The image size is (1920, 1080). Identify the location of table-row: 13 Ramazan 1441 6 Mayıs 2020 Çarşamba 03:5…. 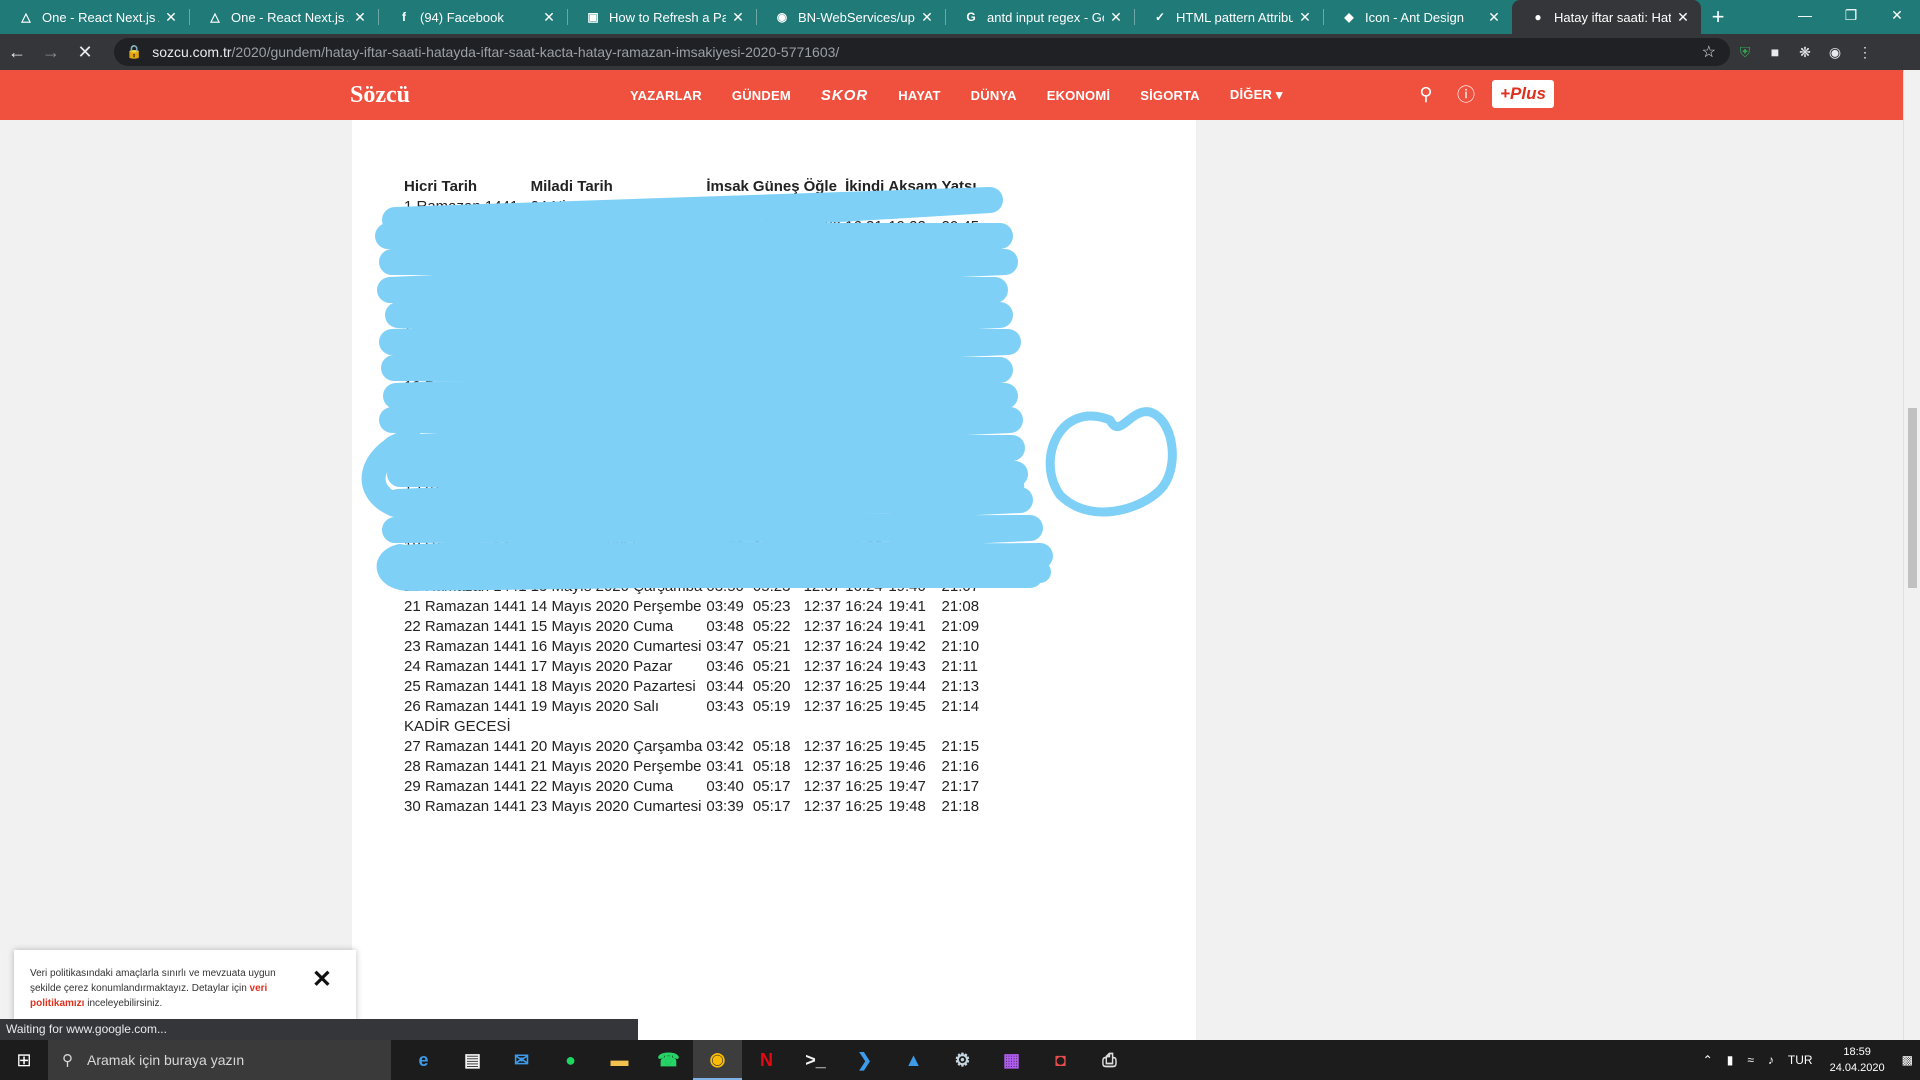
(691, 446).